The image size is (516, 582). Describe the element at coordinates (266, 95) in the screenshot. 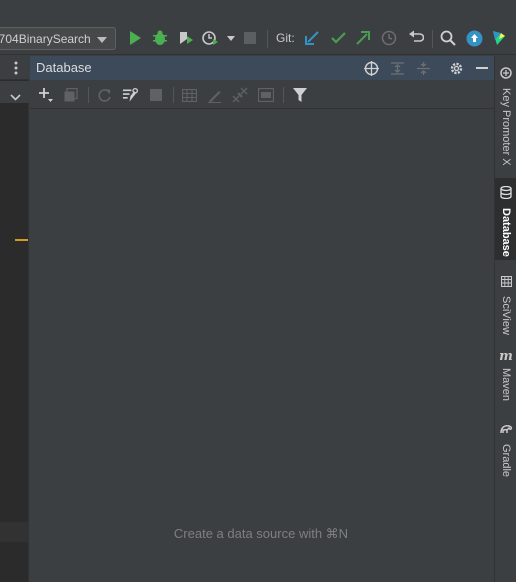

I see `sql-console-icon` at that location.